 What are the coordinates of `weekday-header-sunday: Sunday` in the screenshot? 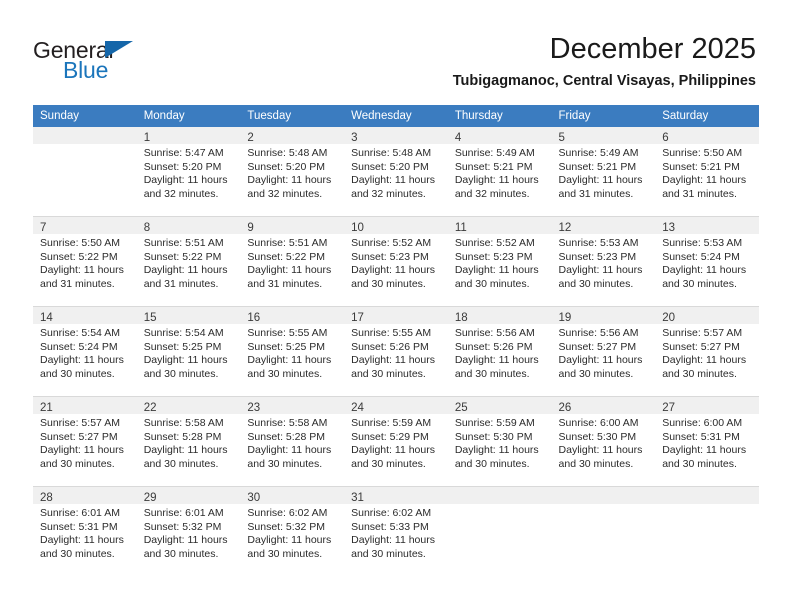 It's located at (85, 116).